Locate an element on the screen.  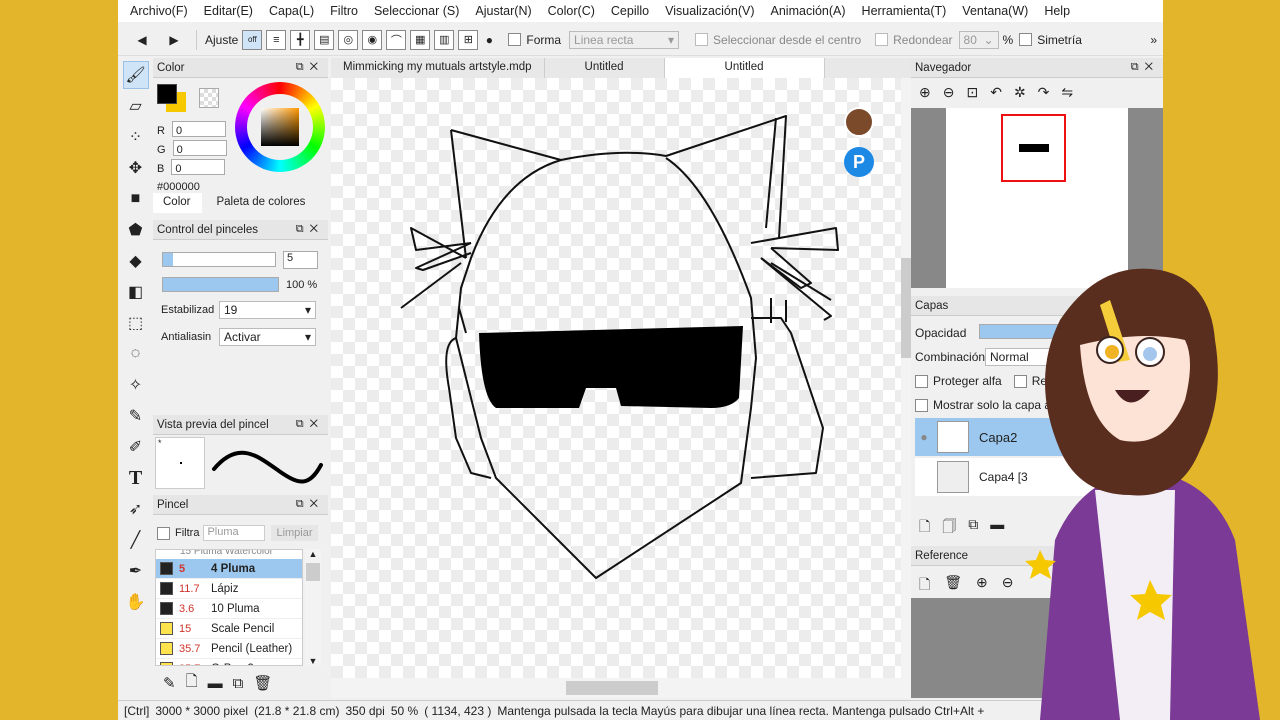
ref-delete-icon: 🗑 is located at coordinates (953, 586).